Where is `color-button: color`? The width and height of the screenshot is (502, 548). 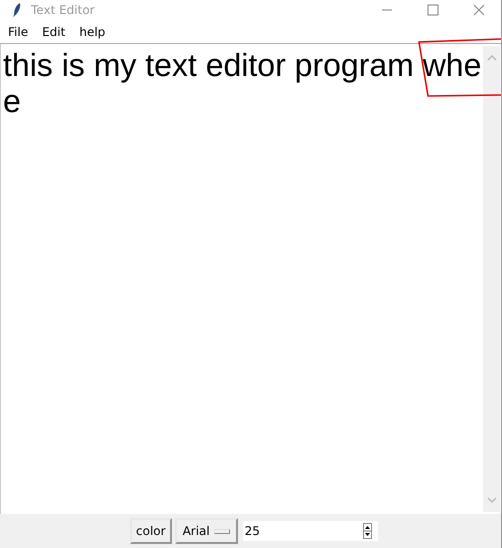
color-button: color is located at coordinates (151, 531).